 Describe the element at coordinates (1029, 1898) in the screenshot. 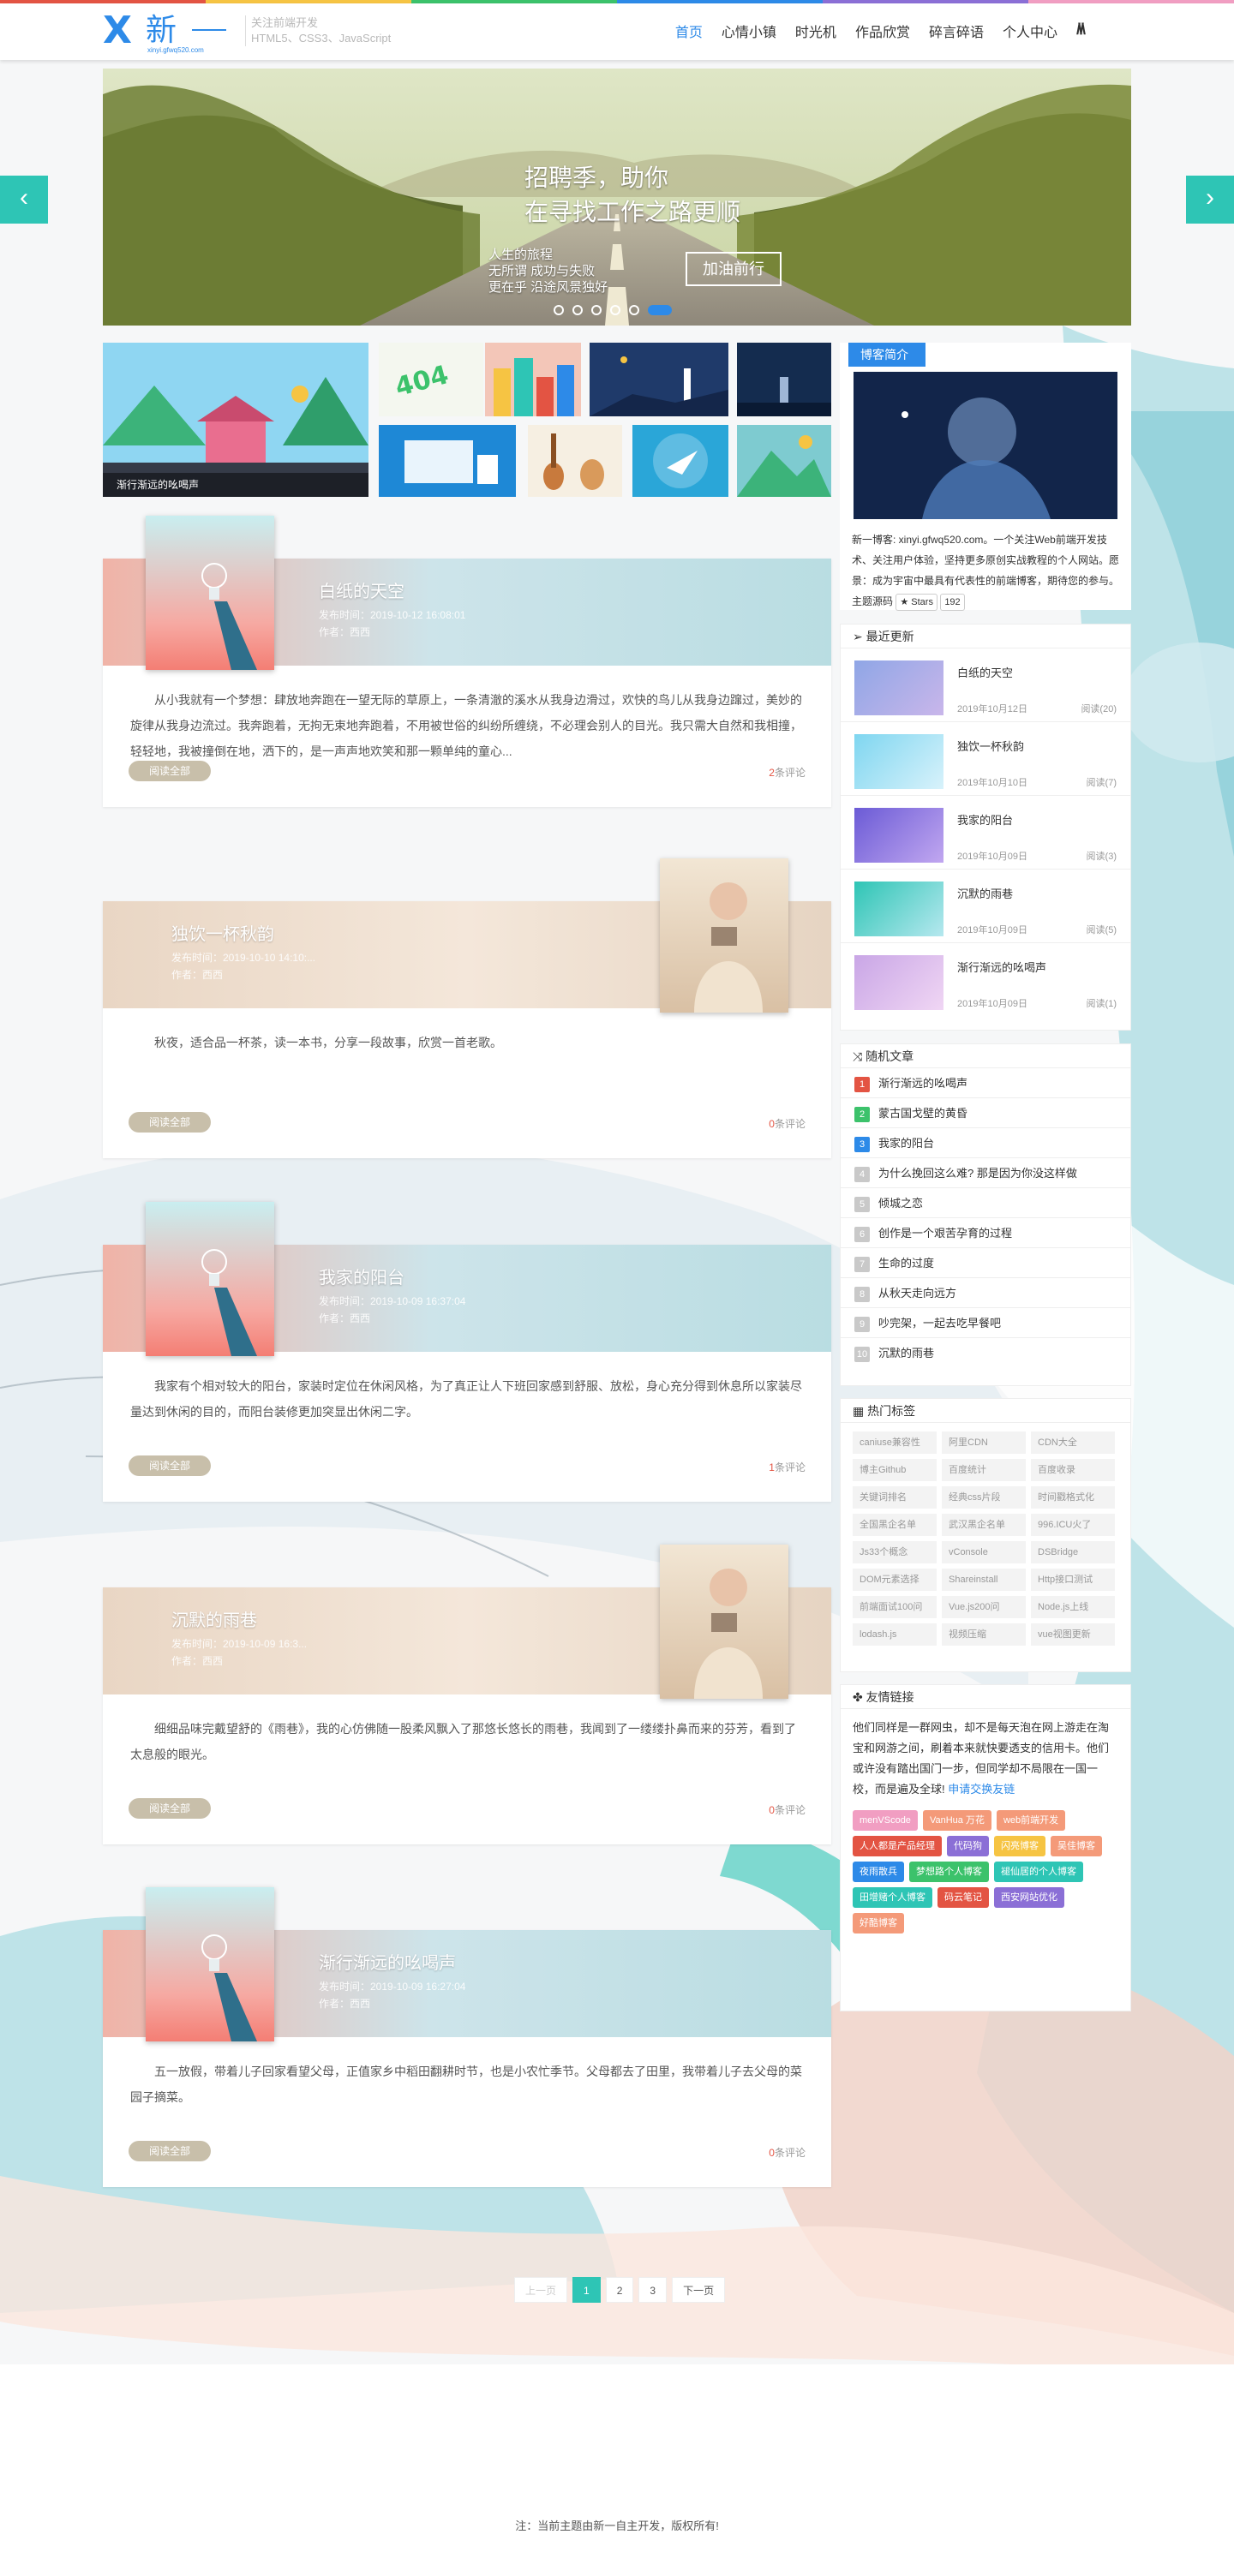

I see `friend-link: 西安网站优化` at that location.